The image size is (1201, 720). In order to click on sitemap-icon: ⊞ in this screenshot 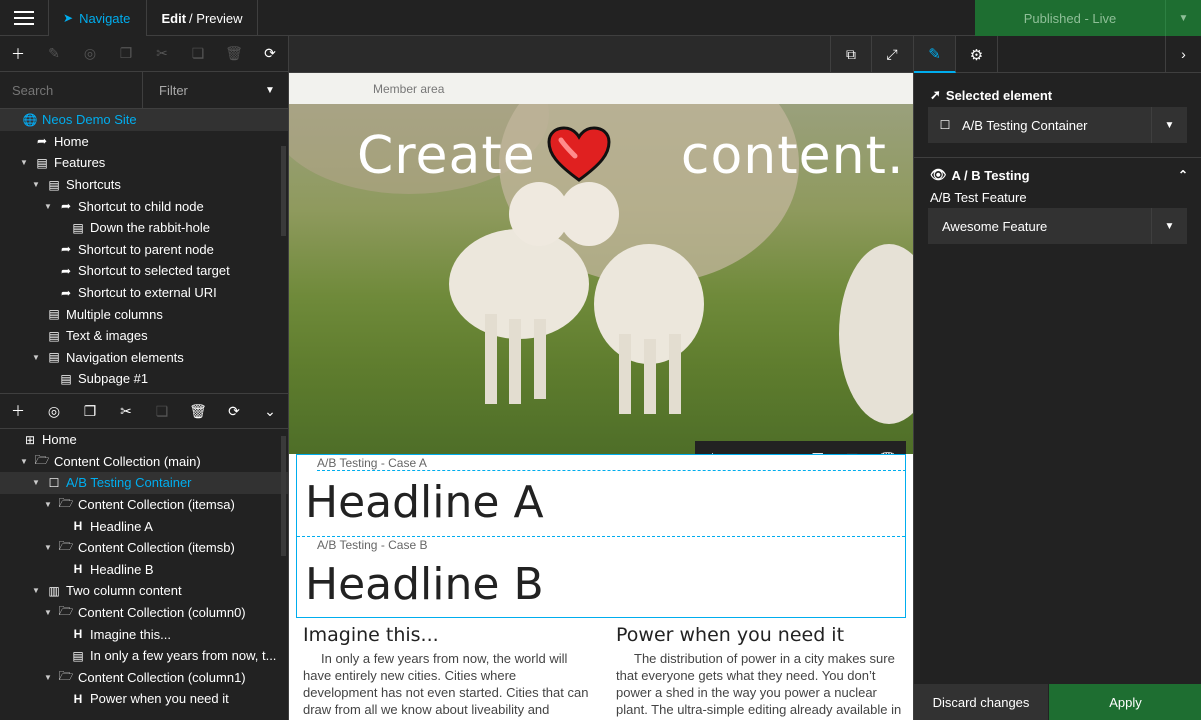, I will do `click(30, 439)`.